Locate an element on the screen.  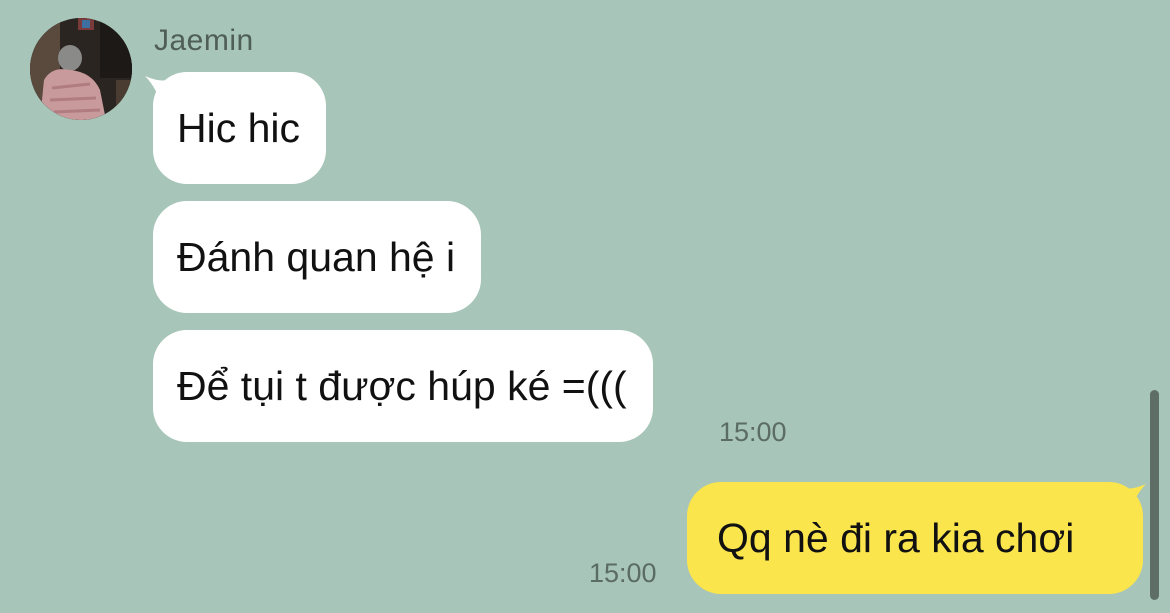
incoming-message-2: Đánh quan hệ i is located at coordinates (317, 257).